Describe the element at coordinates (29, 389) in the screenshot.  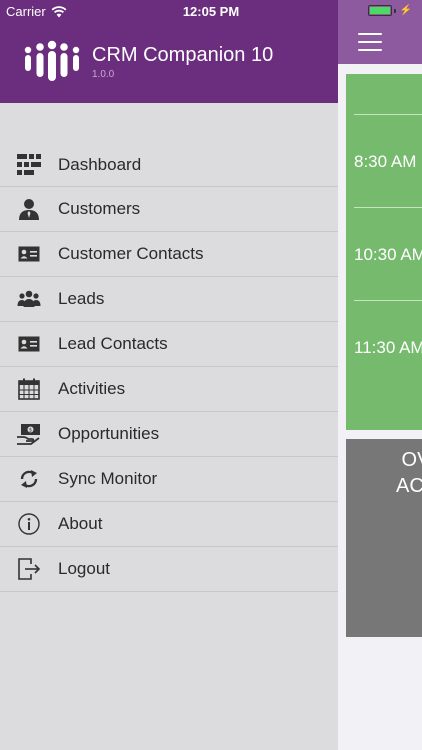
I see `calendar-icon` at that location.